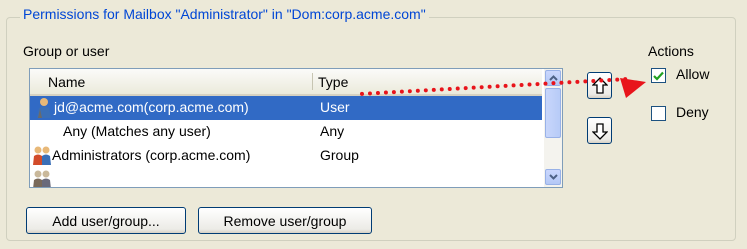 The height and width of the screenshot is (249, 747). Describe the element at coordinates (286, 156) in the screenshot. I see `list-row: Administrators (corp.acme.com) Group` at that location.